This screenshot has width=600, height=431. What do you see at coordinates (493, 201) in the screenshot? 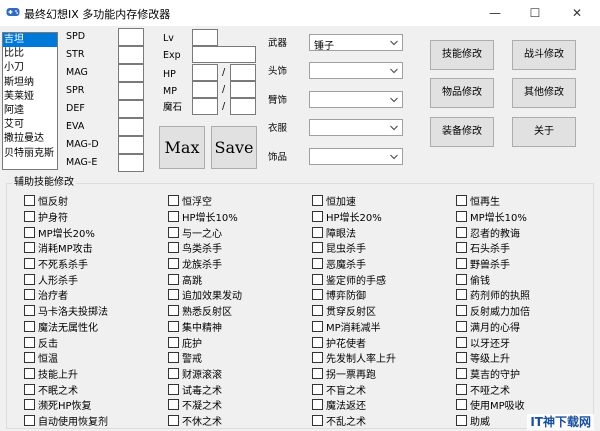
I see `skill-checkbox: 恒再生` at bounding box center [493, 201].